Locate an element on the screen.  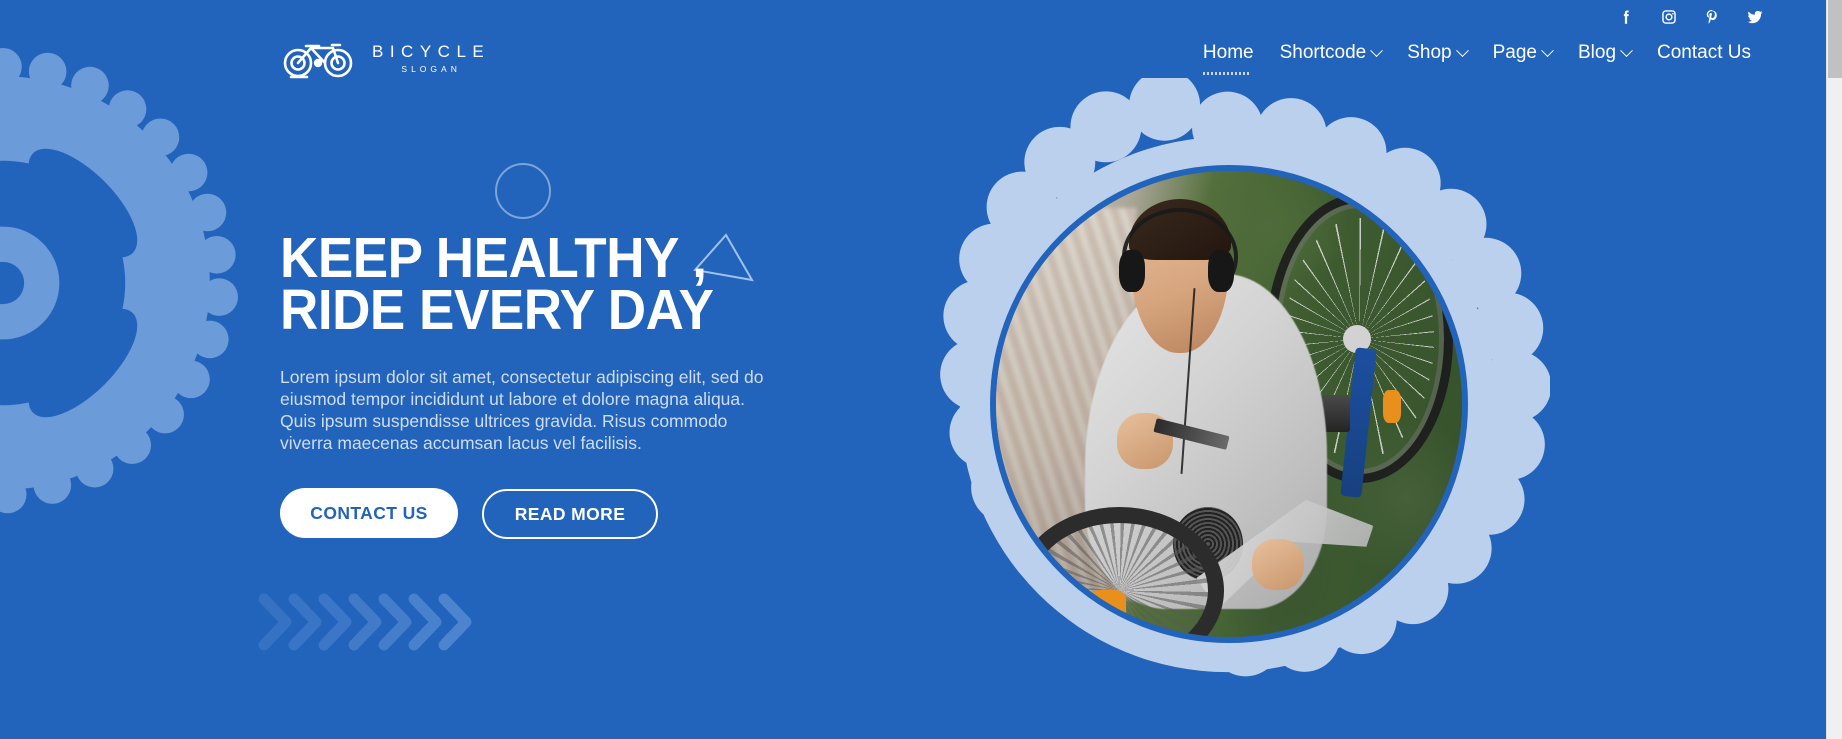
facebook-icon is located at coordinates (1626, 17).